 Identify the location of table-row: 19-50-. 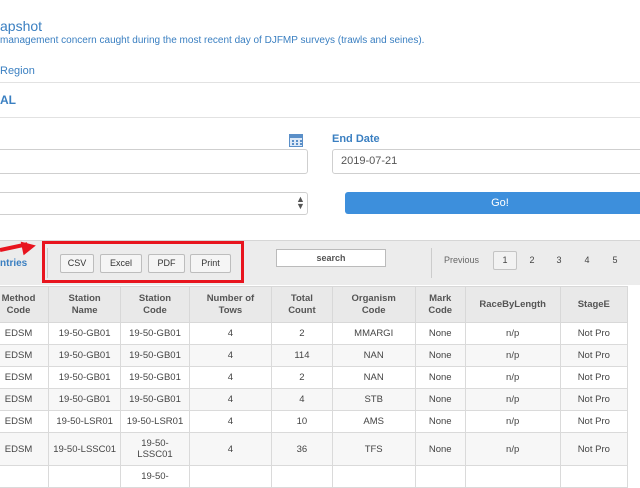
(314, 476).